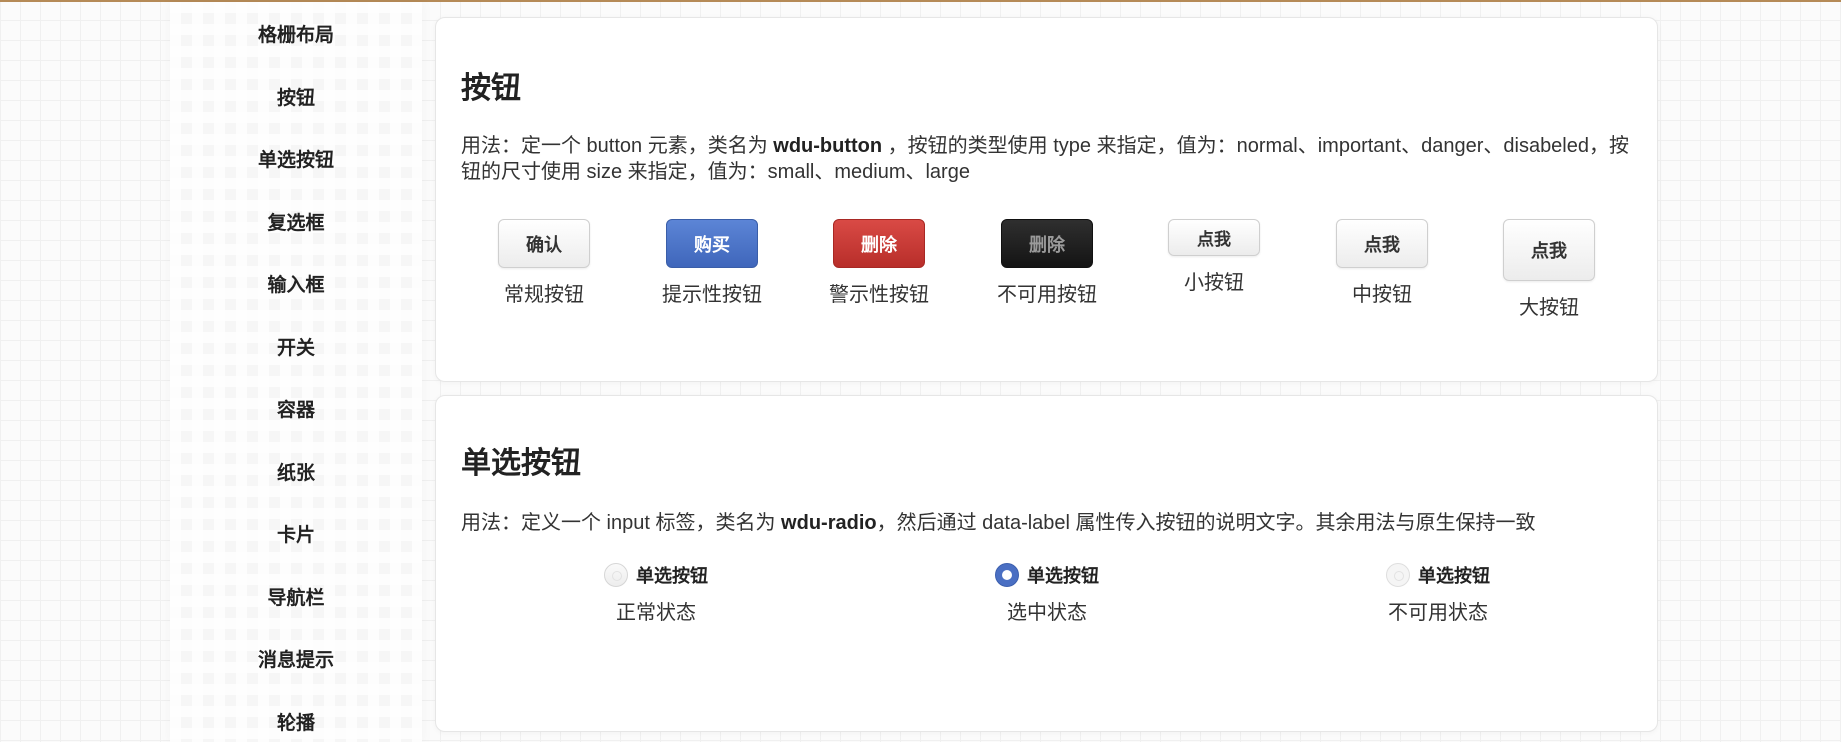 Image resolution: width=1841 pixels, height=742 pixels. I want to click on radio-normal: 单选按钮, so click(656, 575).